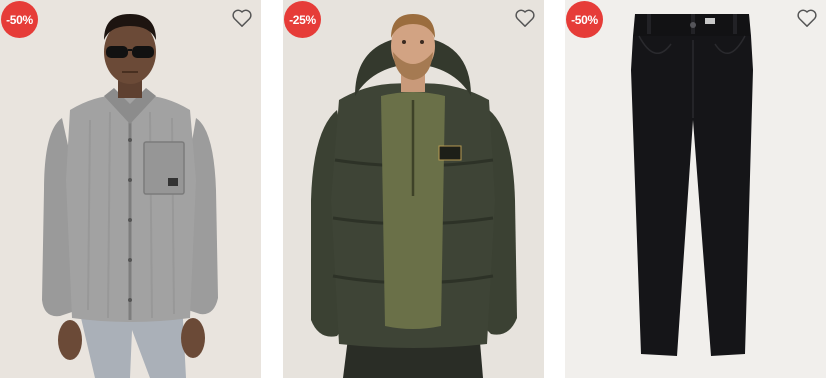 Image resolution: width=826 pixels, height=378 pixels. Describe the element at coordinates (302, 19) in the screenshot. I see `discount-badge: -25%` at that location.